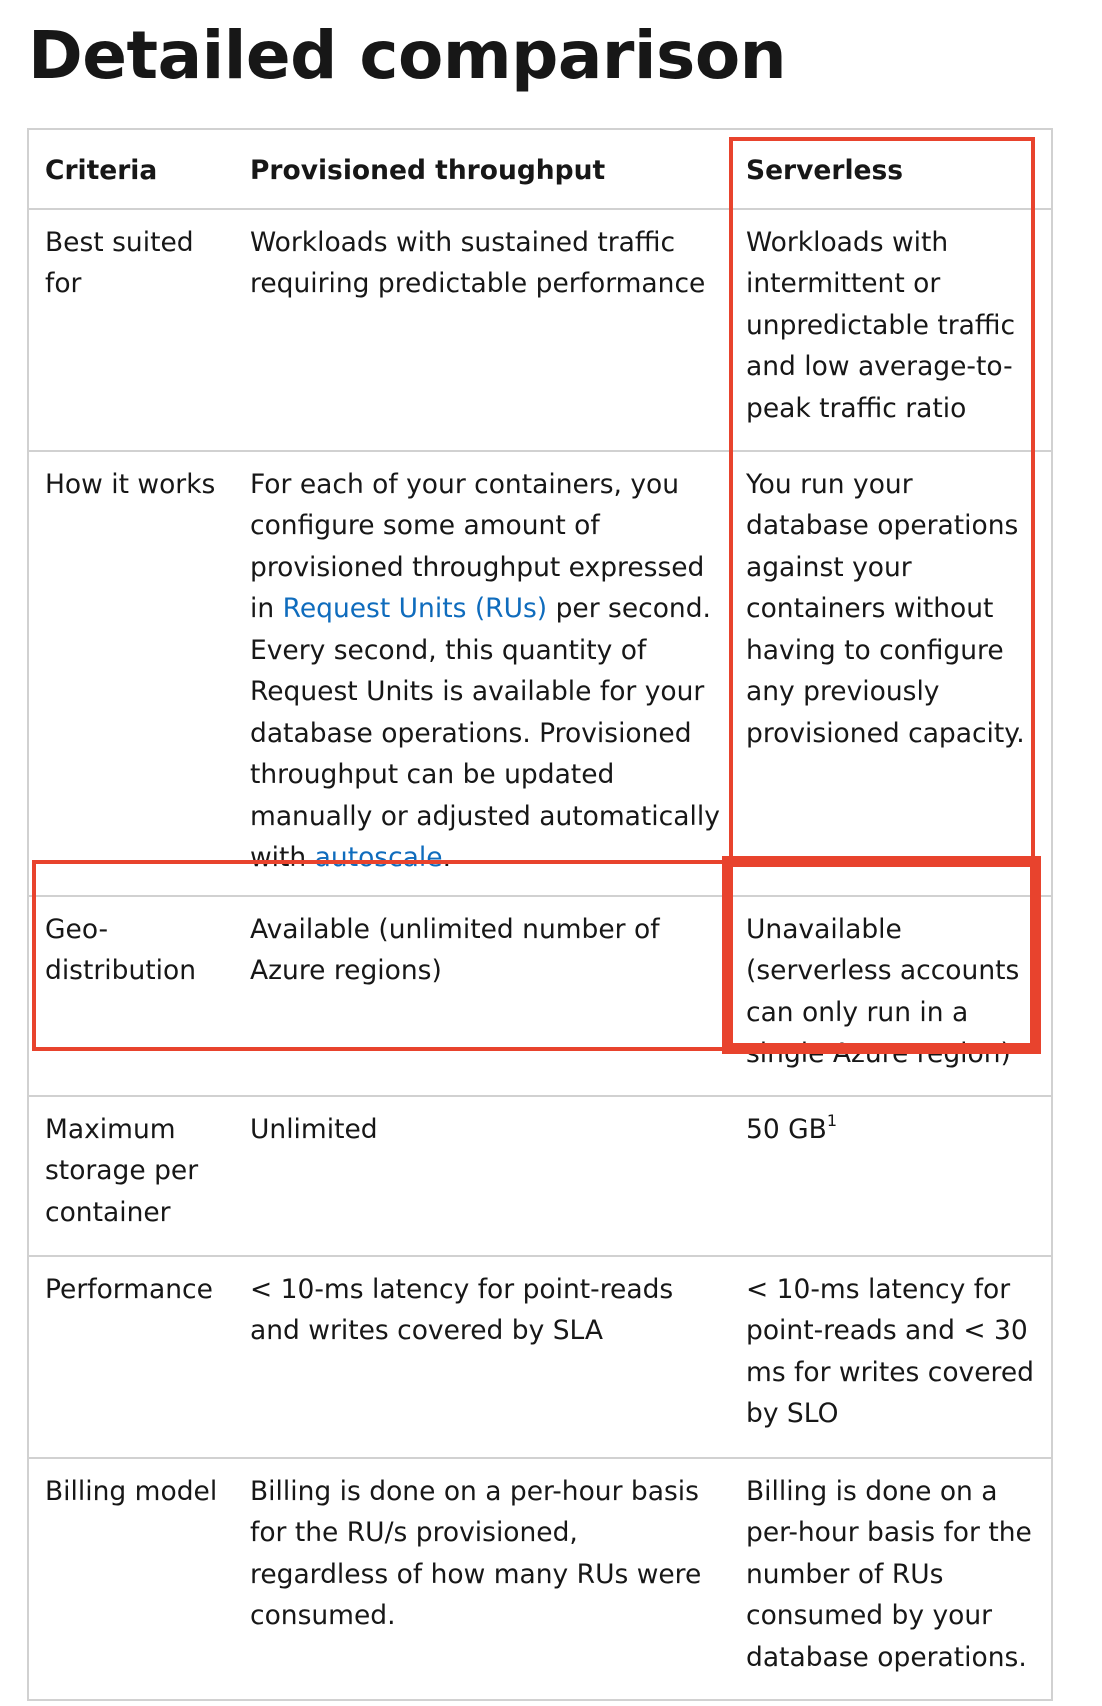 This screenshot has height=1706, width=1102. What do you see at coordinates (825, 170) in the screenshot?
I see `header-serverless: Serverless` at bounding box center [825, 170].